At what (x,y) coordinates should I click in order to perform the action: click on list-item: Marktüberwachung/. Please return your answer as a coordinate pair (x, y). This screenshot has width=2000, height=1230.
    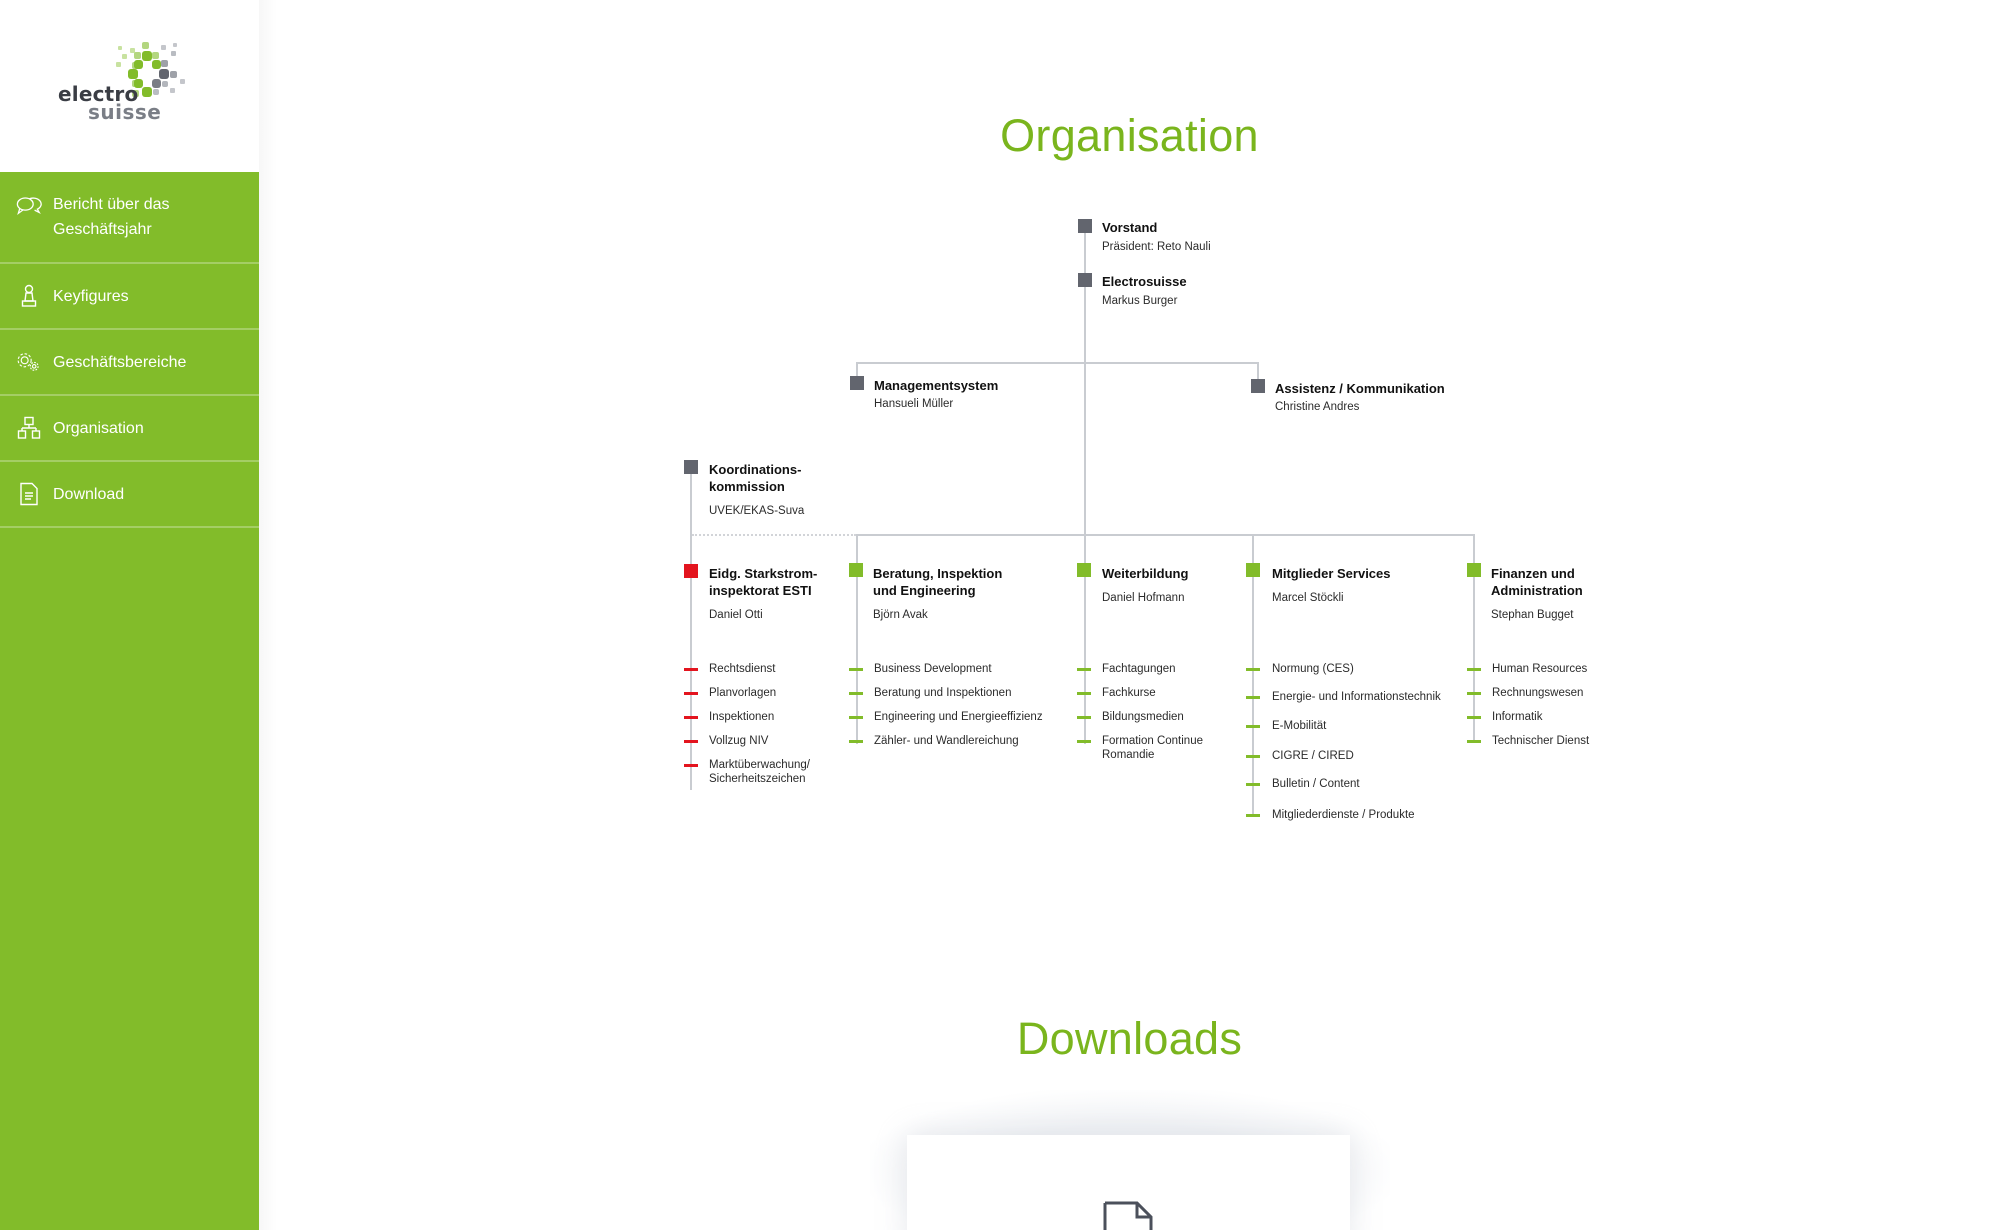
    Looking at the image, I should click on (759, 765).